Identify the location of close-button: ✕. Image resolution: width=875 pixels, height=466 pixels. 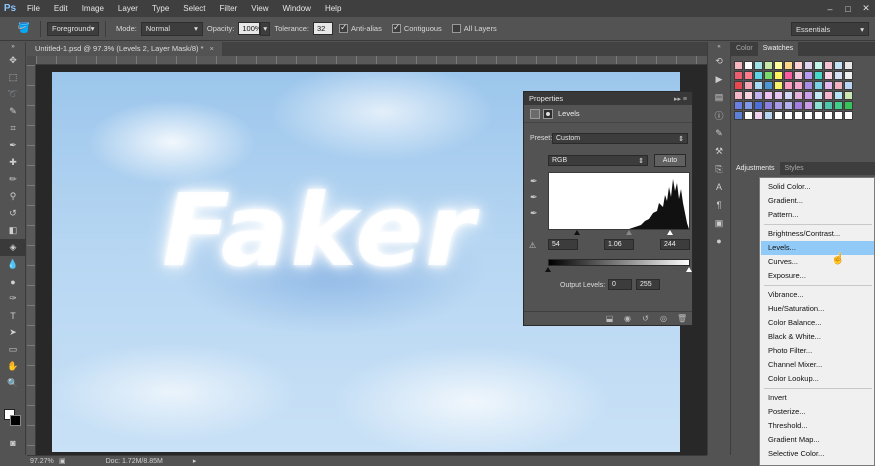
(866, 8).